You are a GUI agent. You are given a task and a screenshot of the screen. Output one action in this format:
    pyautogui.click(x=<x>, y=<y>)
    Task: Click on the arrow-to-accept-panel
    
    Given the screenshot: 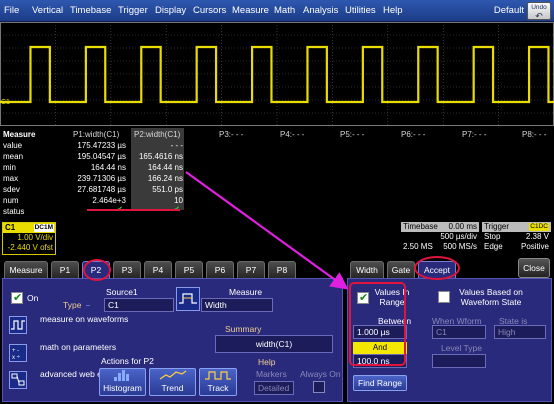 What is the action you would take?
    pyautogui.click(x=267, y=230)
    